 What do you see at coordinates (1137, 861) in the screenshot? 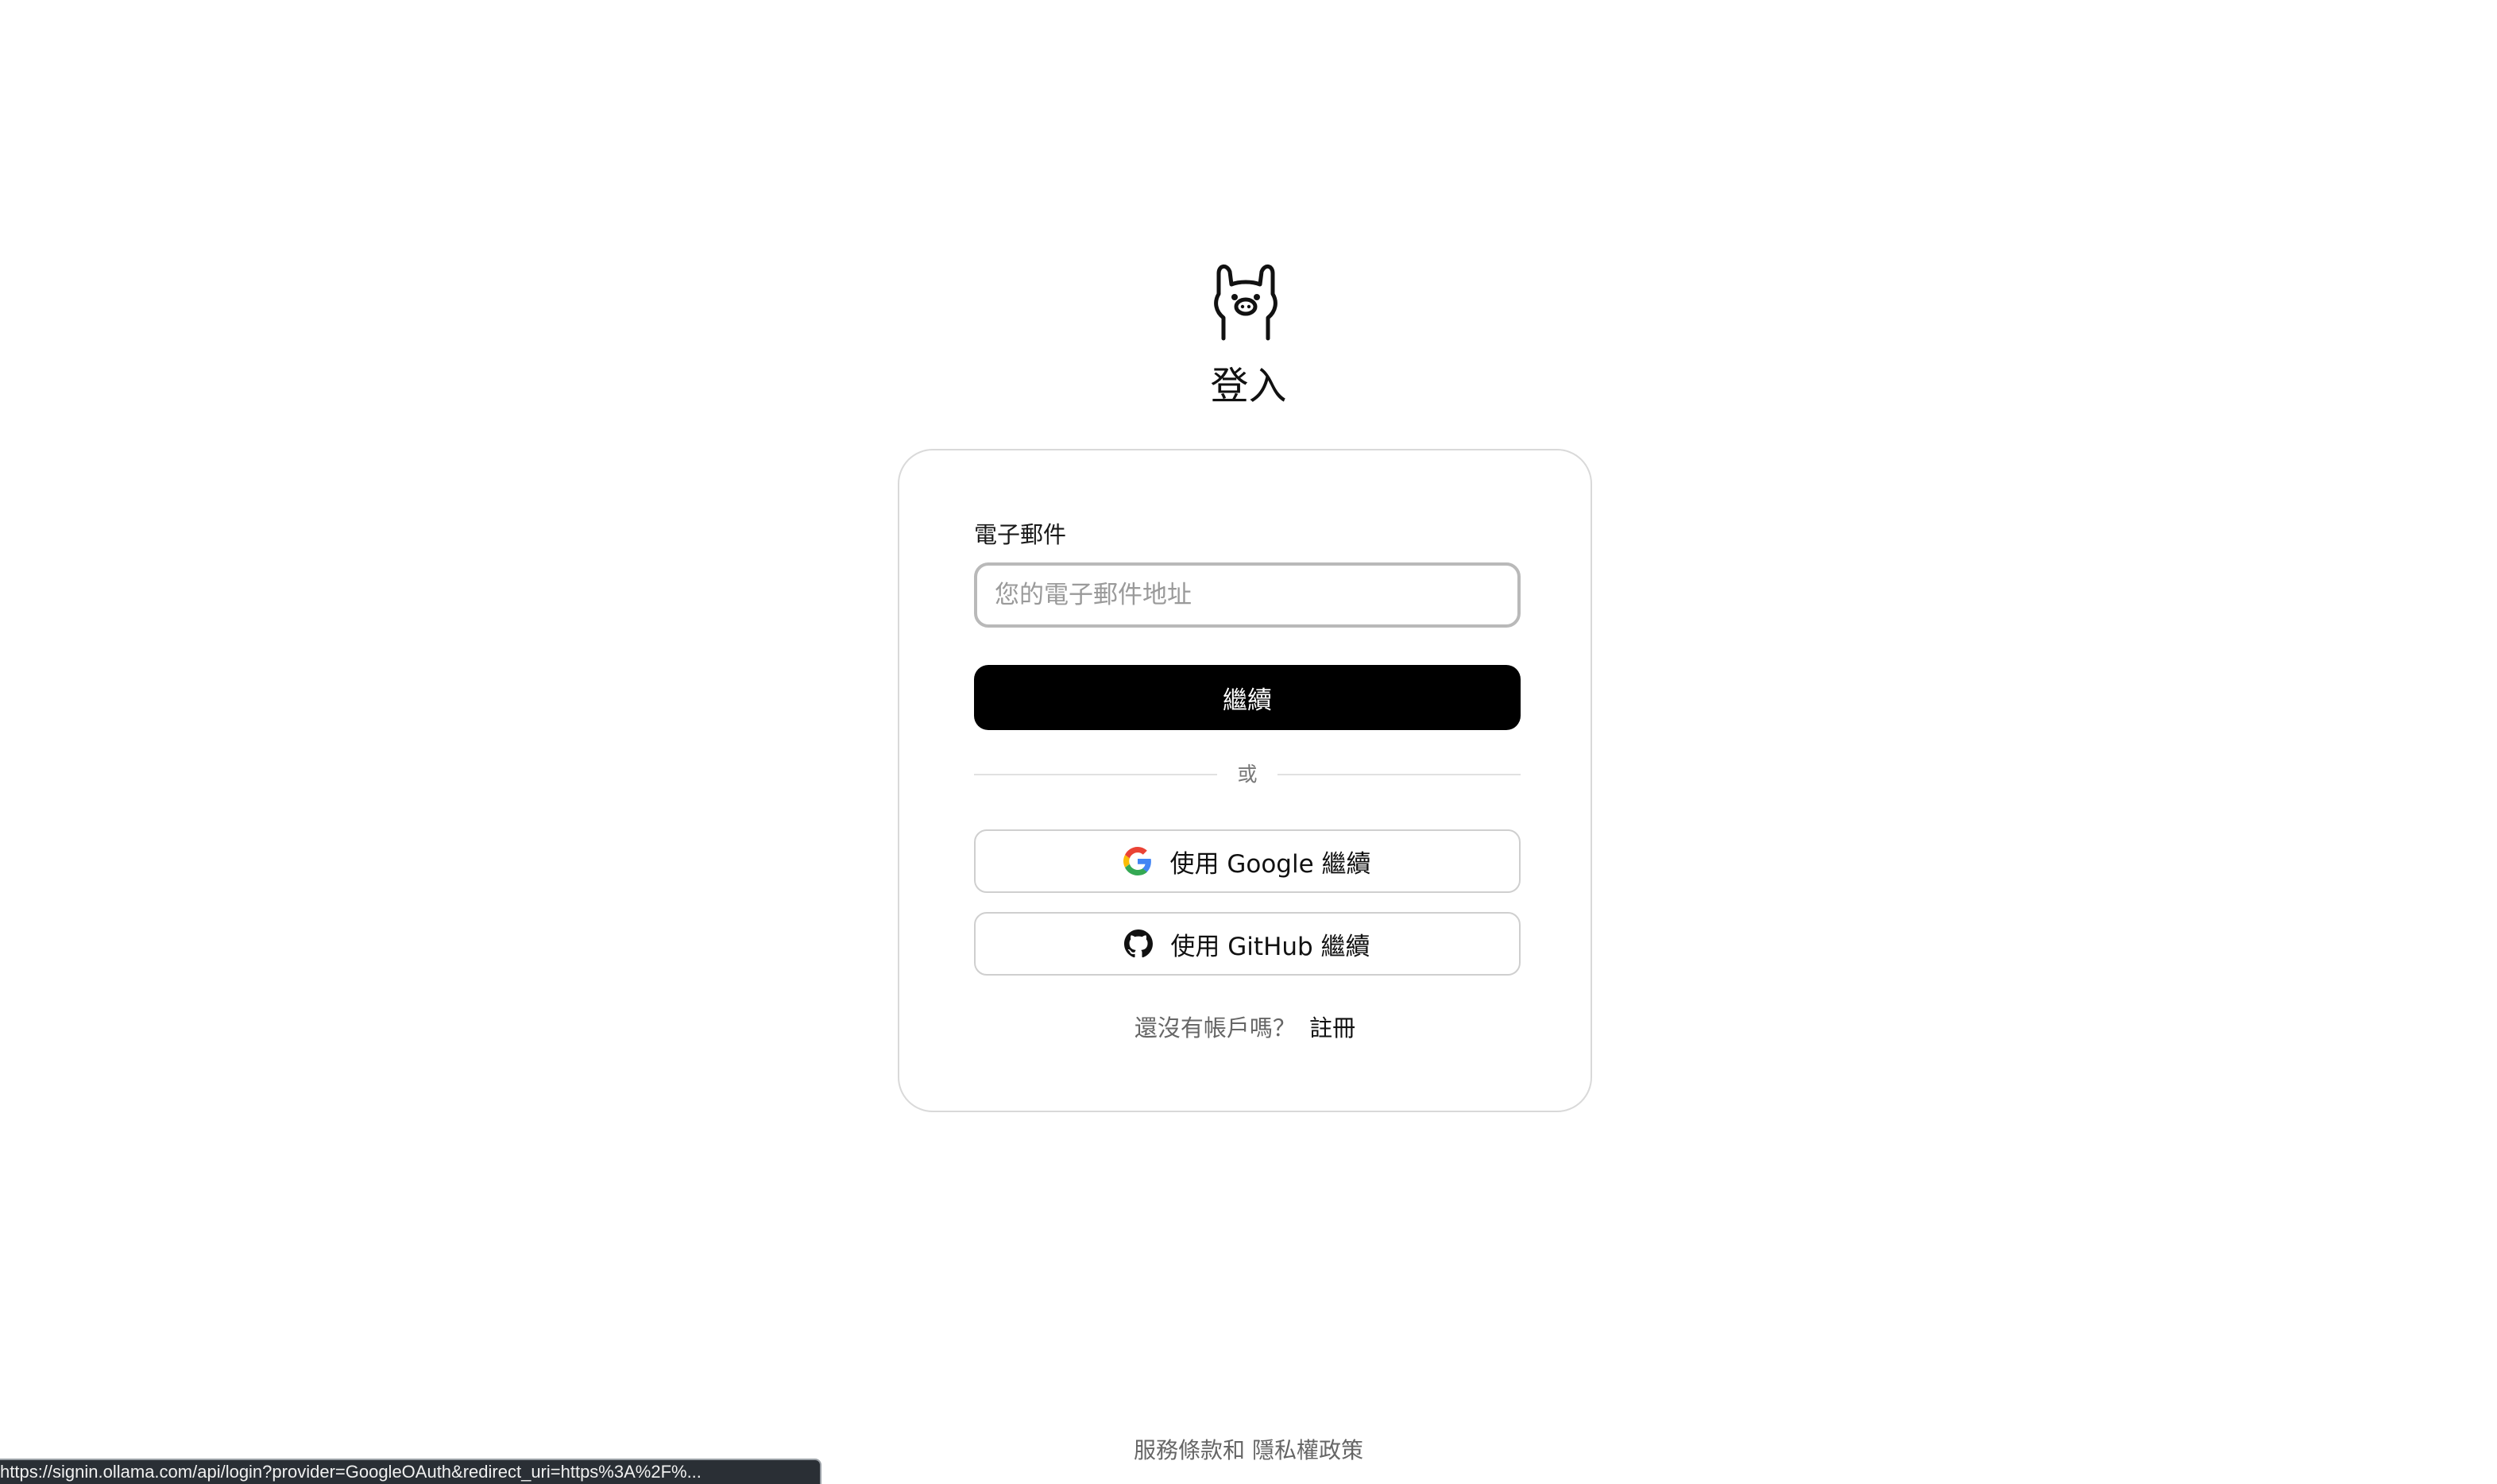
I see `google-icon` at bounding box center [1137, 861].